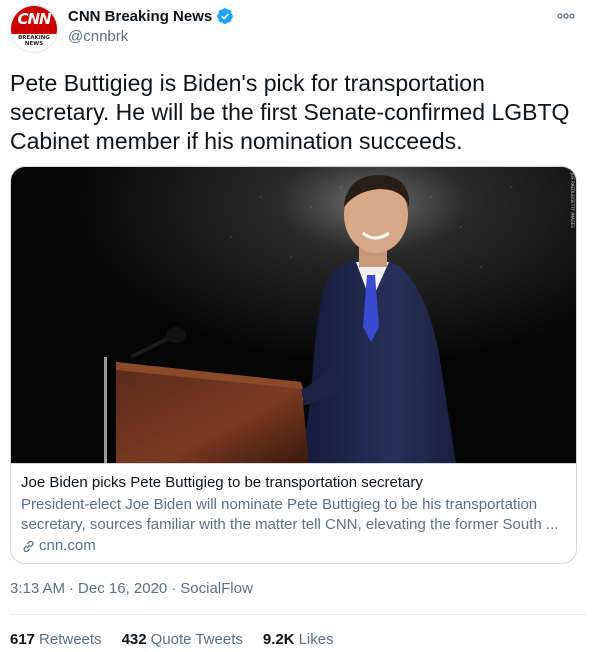 Image resolution: width=596 pixels, height=652 pixels. Describe the element at coordinates (134, 639) in the screenshot. I see `quote-tweets-count: 432` at that location.